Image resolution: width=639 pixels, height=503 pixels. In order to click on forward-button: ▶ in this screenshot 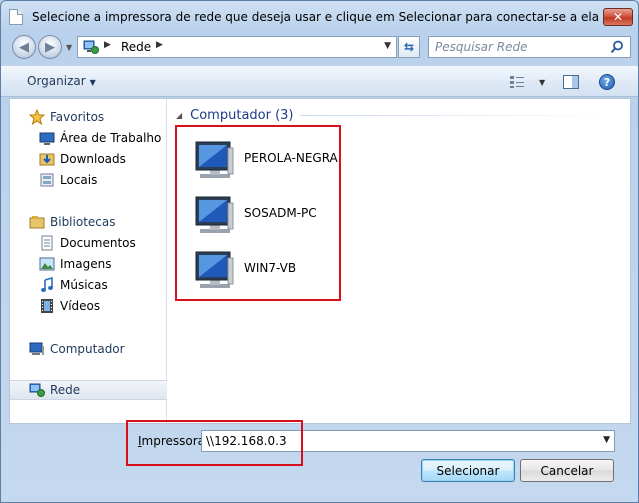, I will do `click(50, 47)`.